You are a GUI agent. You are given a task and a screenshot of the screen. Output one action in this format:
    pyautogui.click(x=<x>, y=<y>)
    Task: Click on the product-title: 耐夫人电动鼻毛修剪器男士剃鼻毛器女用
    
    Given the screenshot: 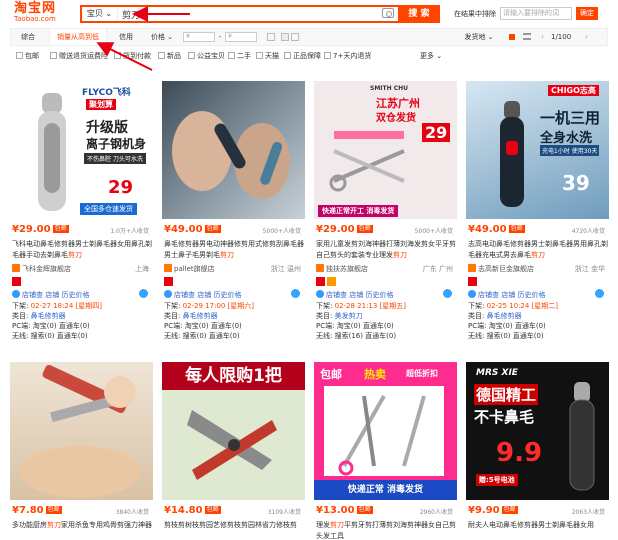 What is the action you would take?
    pyautogui.click(x=538, y=530)
    